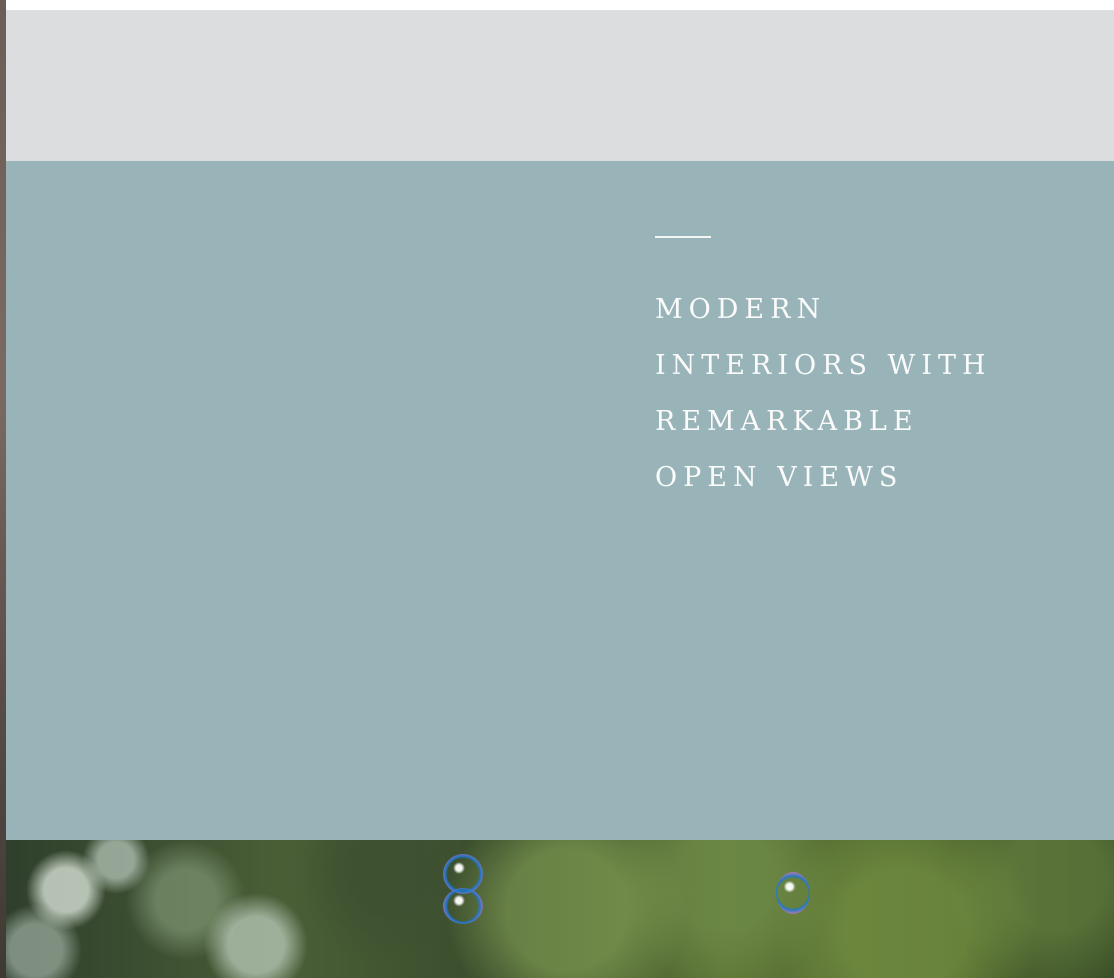  Describe the element at coordinates (741, 309) in the screenshot. I see `headline-line-1: MODERN` at that location.